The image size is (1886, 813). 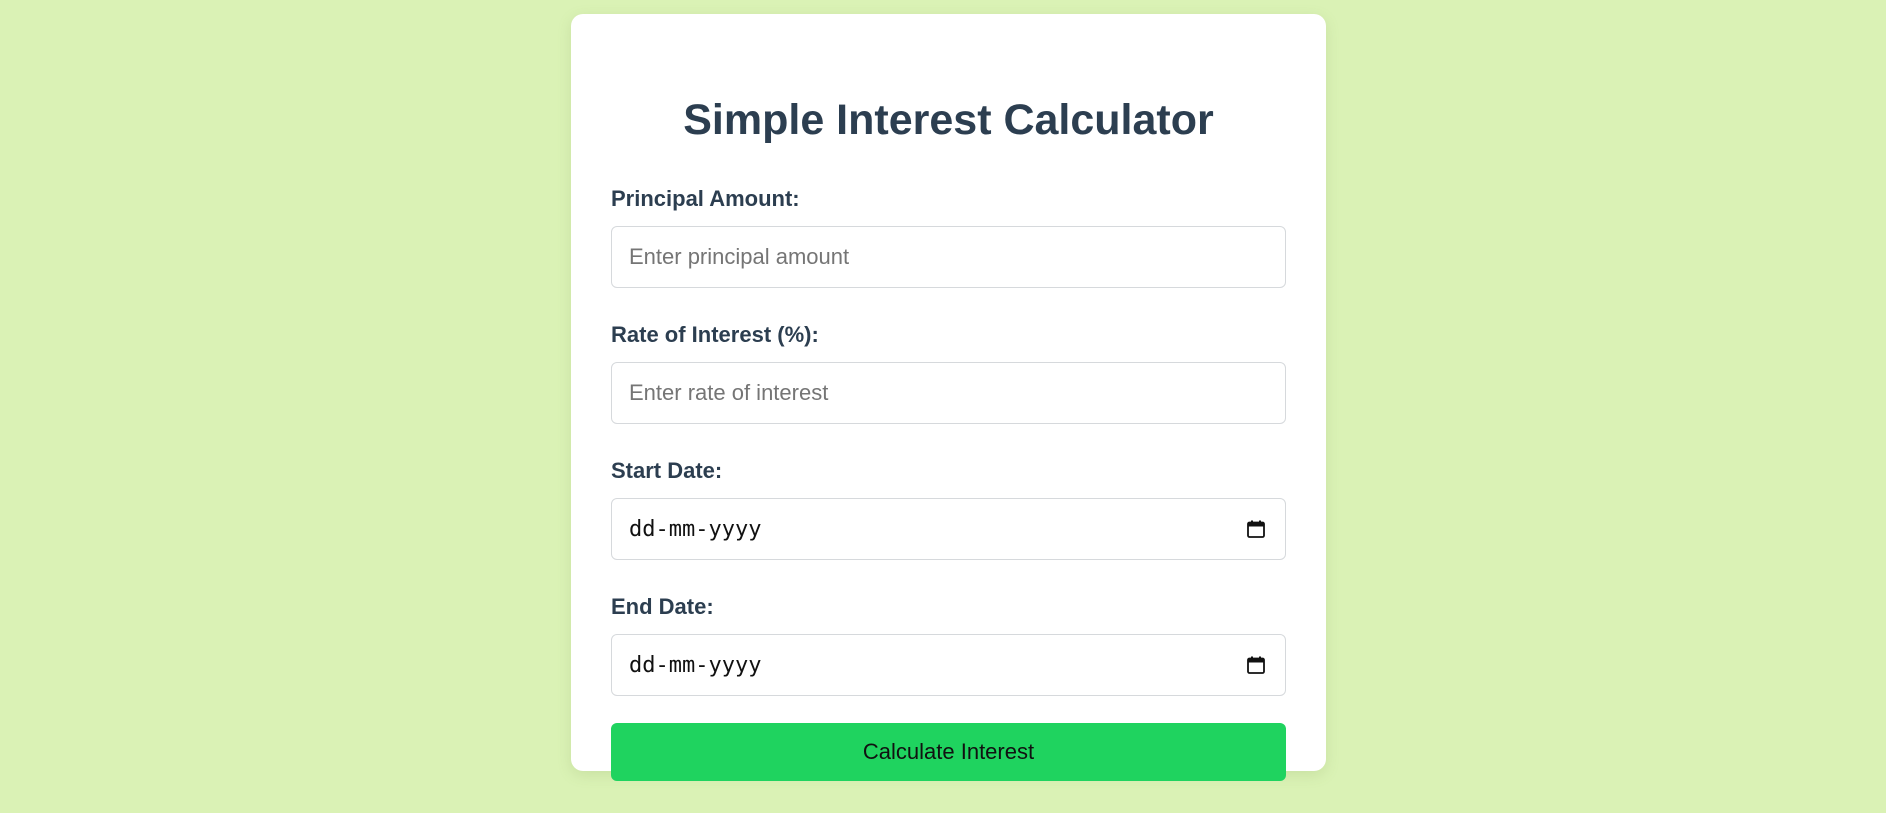 What do you see at coordinates (667, 470) in the screenshot?
I see `start-date-label: Start Date:` at bounding box center [667, 470].